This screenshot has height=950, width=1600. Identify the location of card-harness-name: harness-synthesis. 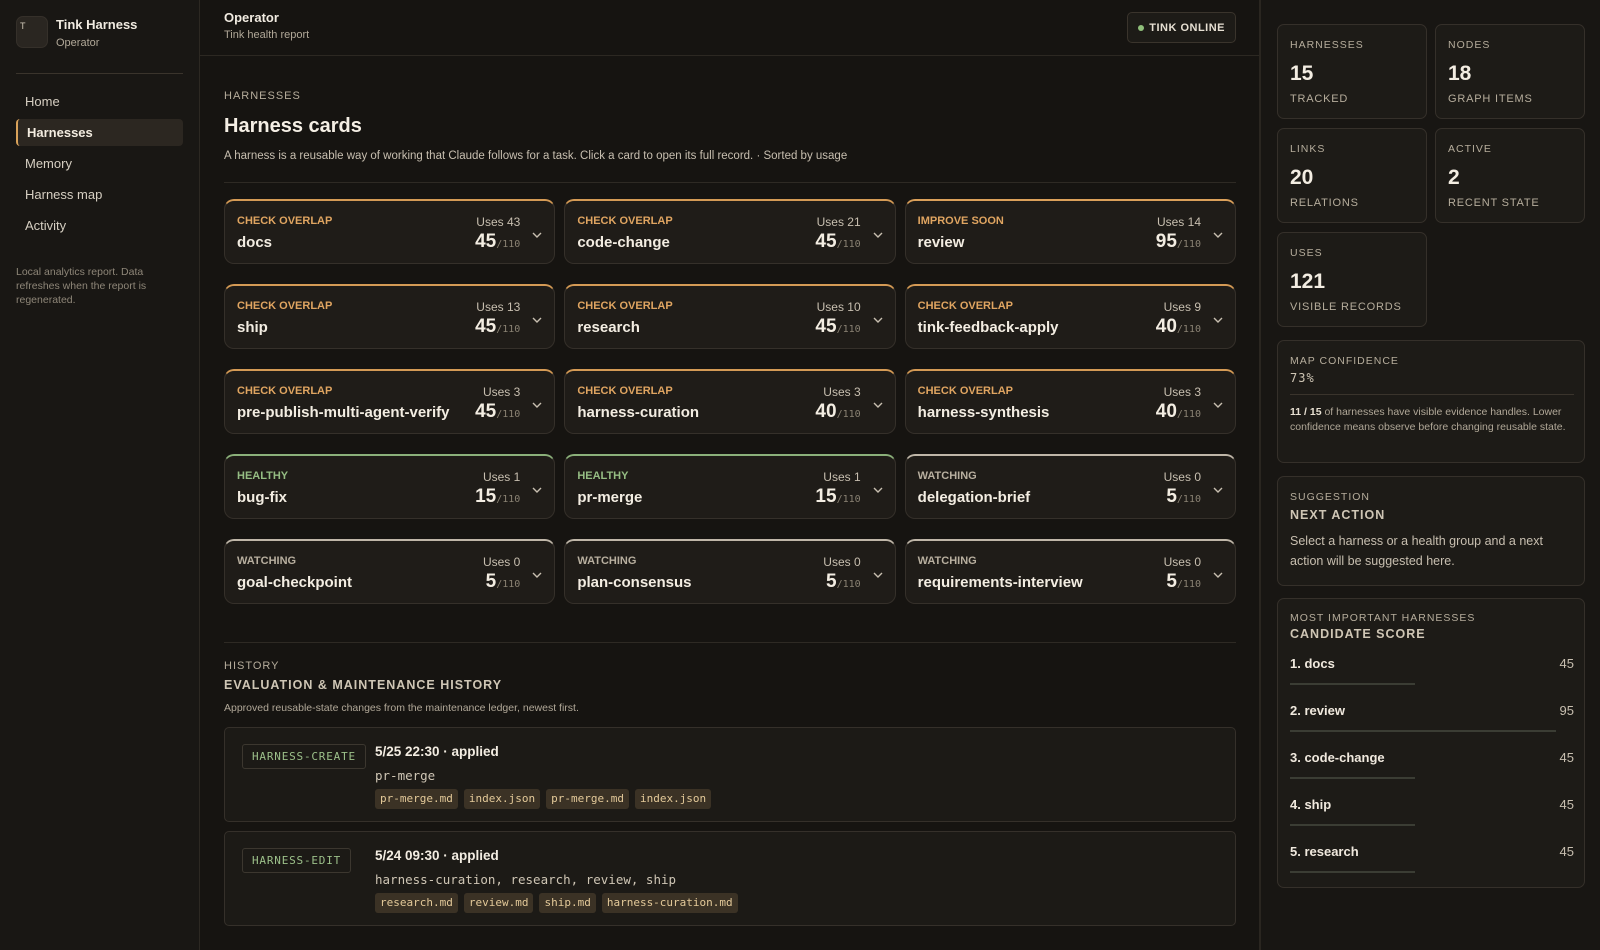
(983, 412).